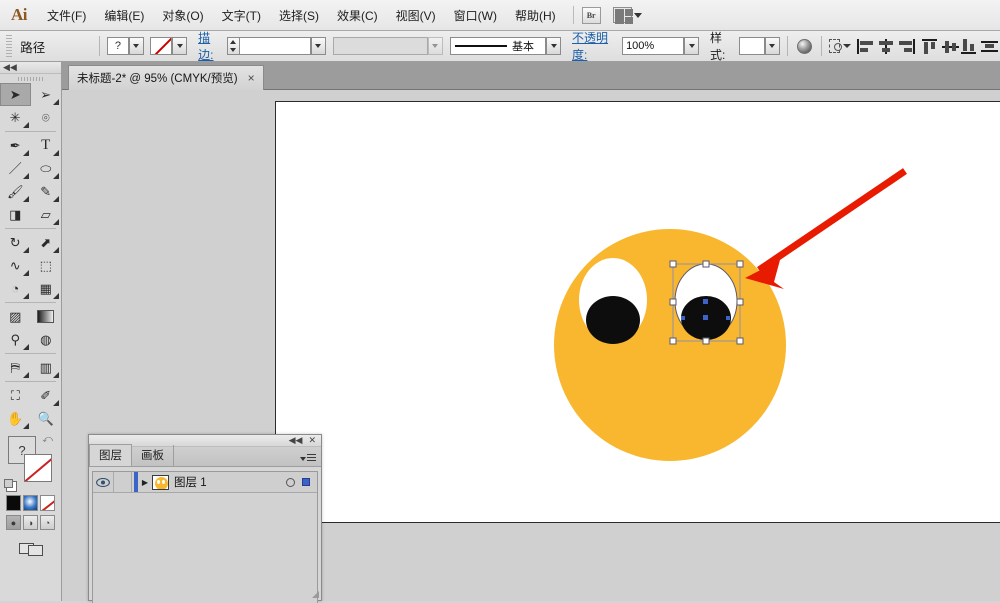 This screenshot has width=1000, height=603. I want to click on tool-line-segment: ／, so click(15, 168).